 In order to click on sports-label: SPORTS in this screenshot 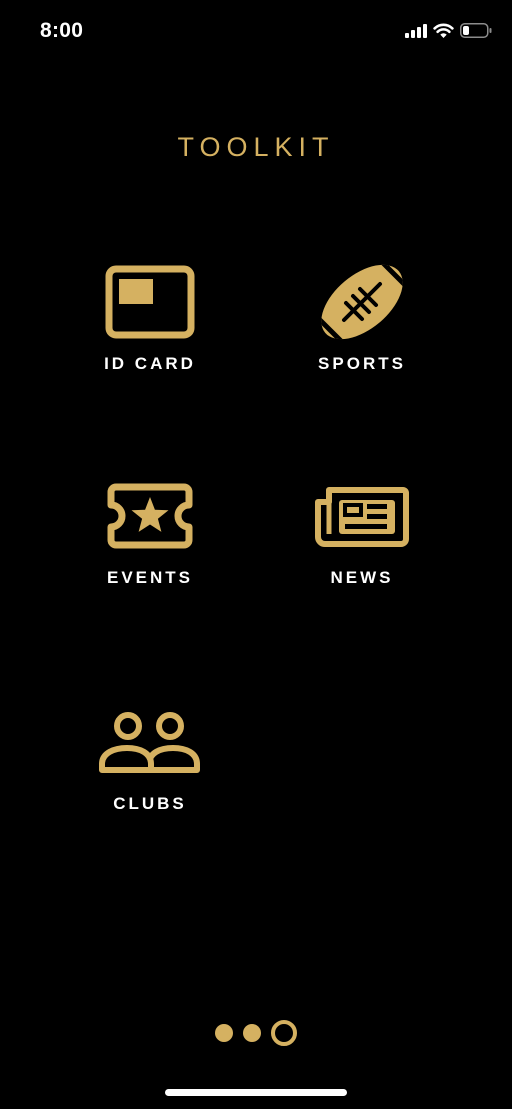, I will do `click(362, 363)`.